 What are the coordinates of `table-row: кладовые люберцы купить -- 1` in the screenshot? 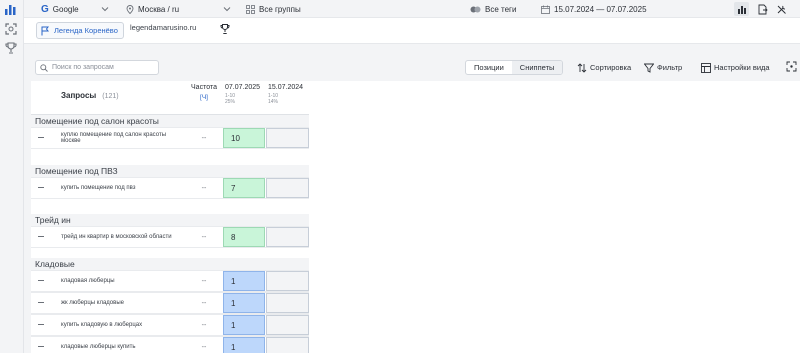 It's located at (170, 344).